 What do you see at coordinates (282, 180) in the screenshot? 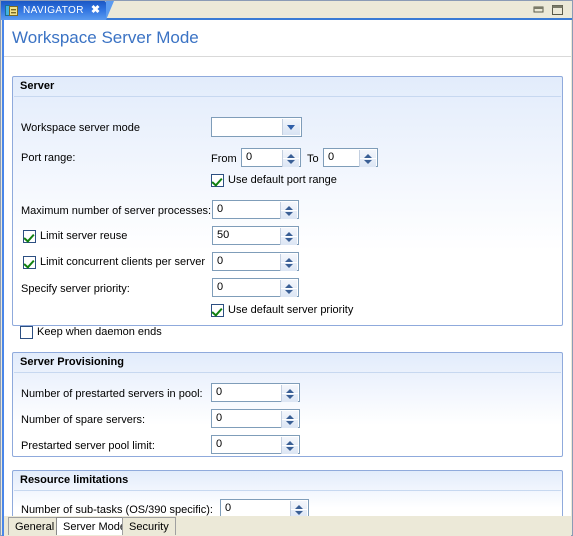
I see `use-default-port-range-label: Use default port range` at bounding box center [282, 180].